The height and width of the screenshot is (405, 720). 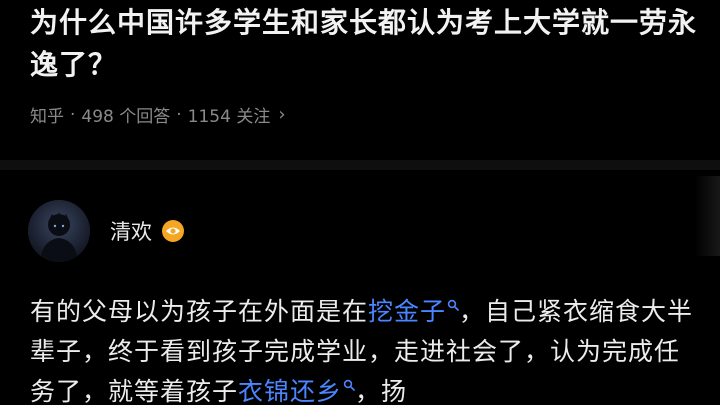 I want to click on answer-text: 有的父母以为孩子在外面是在, so click(x=199, y=311).